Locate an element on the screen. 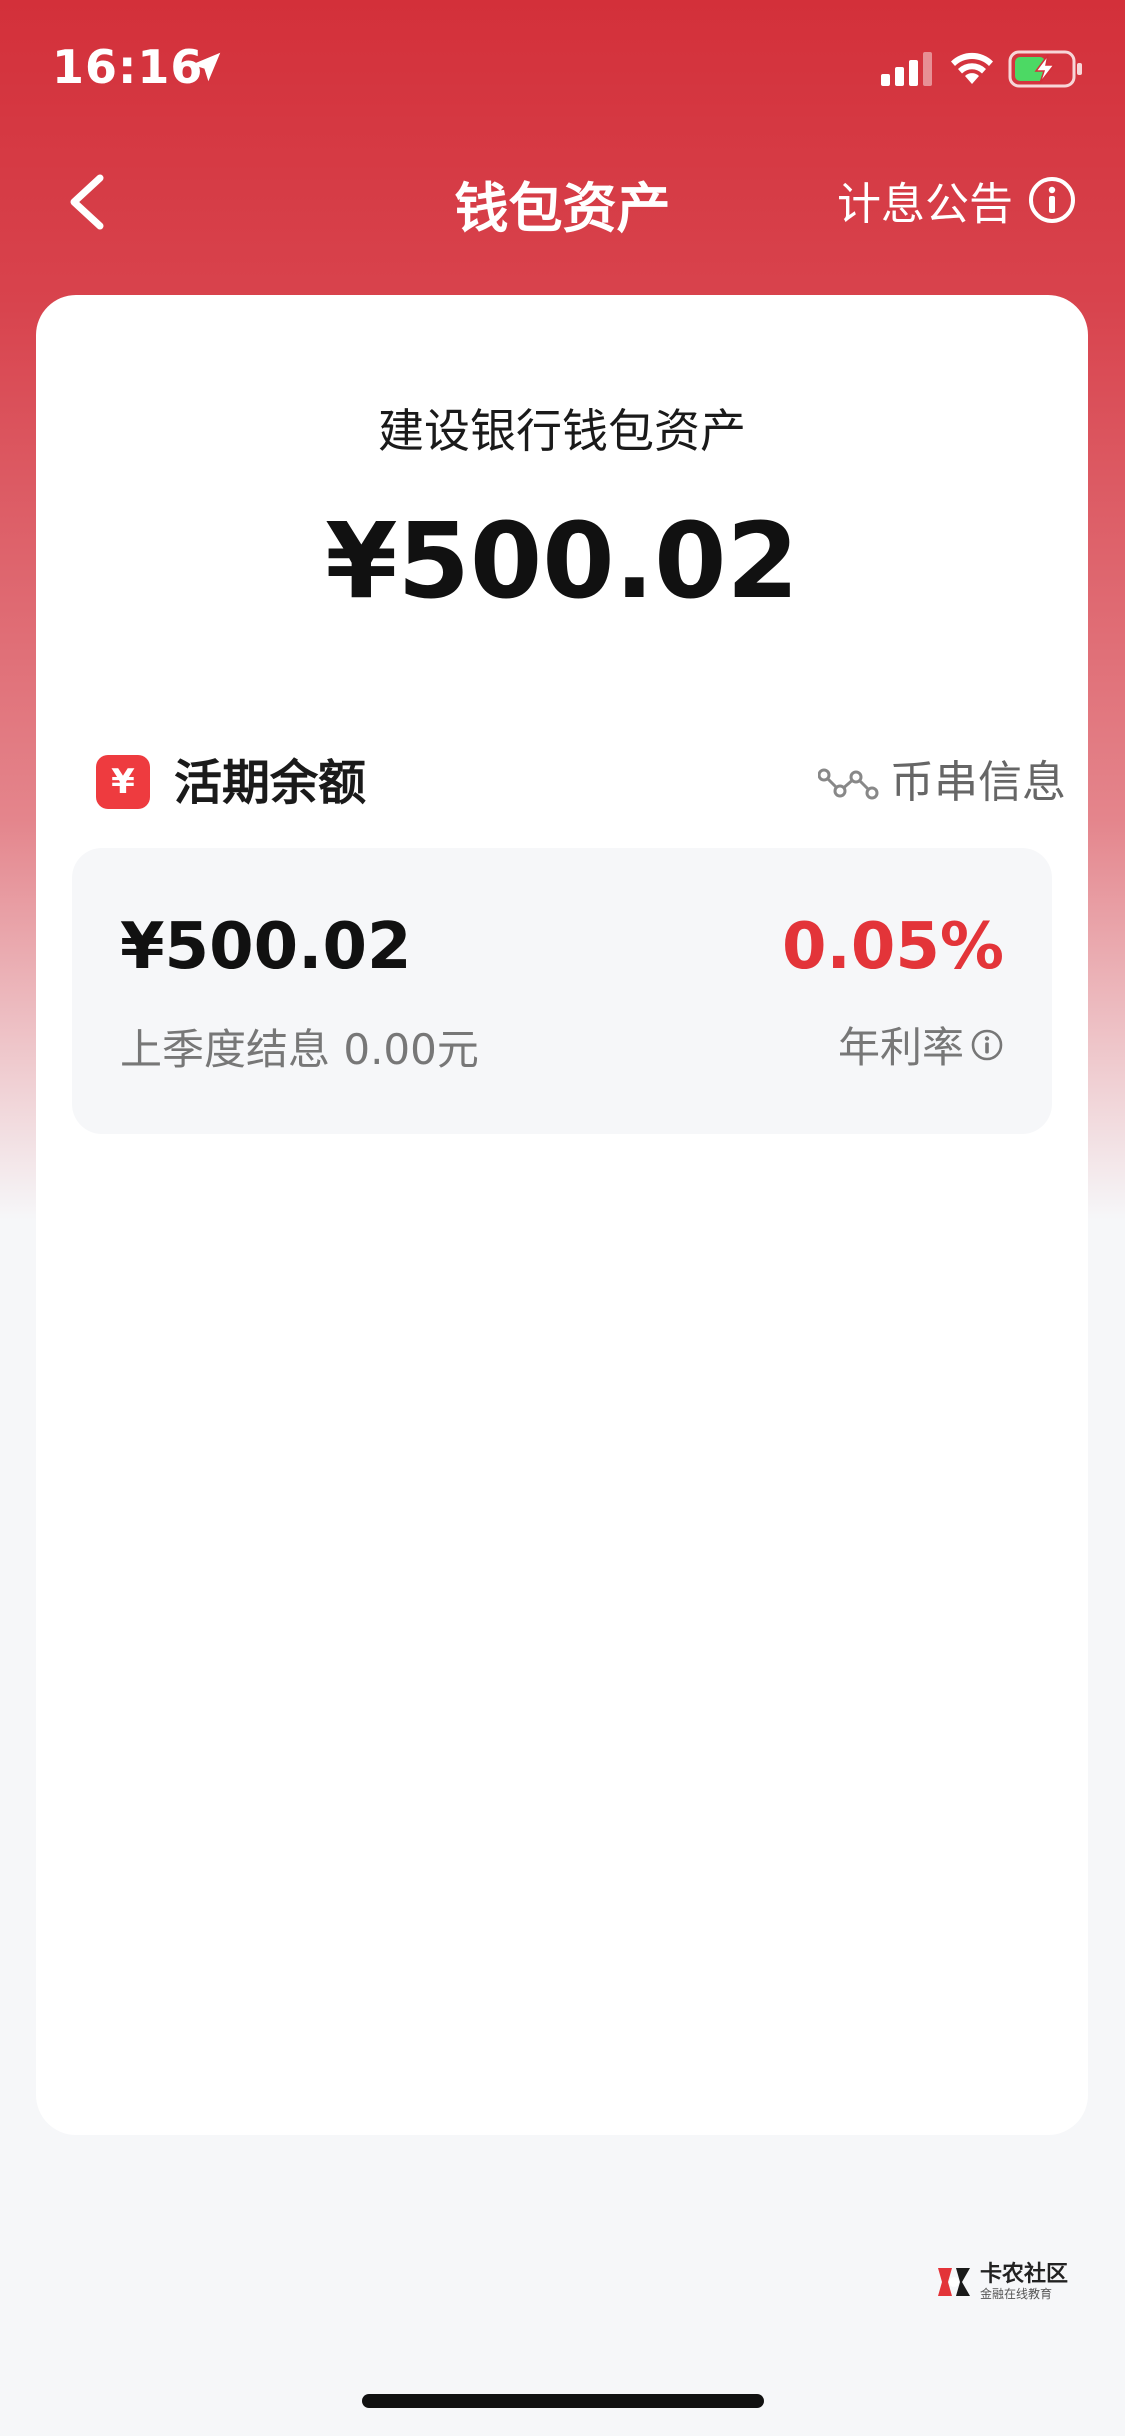 Image resolution: width=1125 pixels, height=2436 pixels. annual-rate-text: 年利率 is located at coordinates (900, 1047).